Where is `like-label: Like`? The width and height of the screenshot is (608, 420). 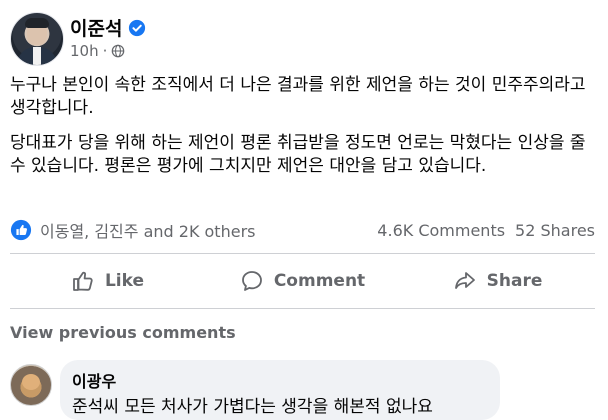
like-label: Like is located at coordinates (124, 281).